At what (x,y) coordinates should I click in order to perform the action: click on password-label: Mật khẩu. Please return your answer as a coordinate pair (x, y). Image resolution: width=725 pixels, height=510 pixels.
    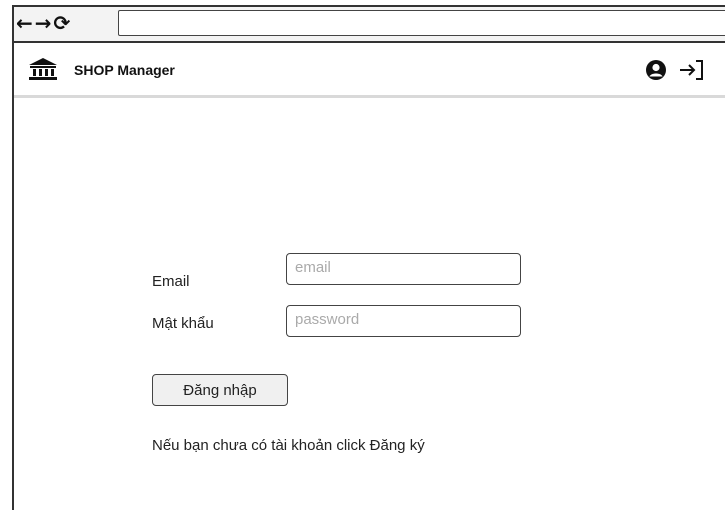
    Looking at the image, I should click on (183, 323).